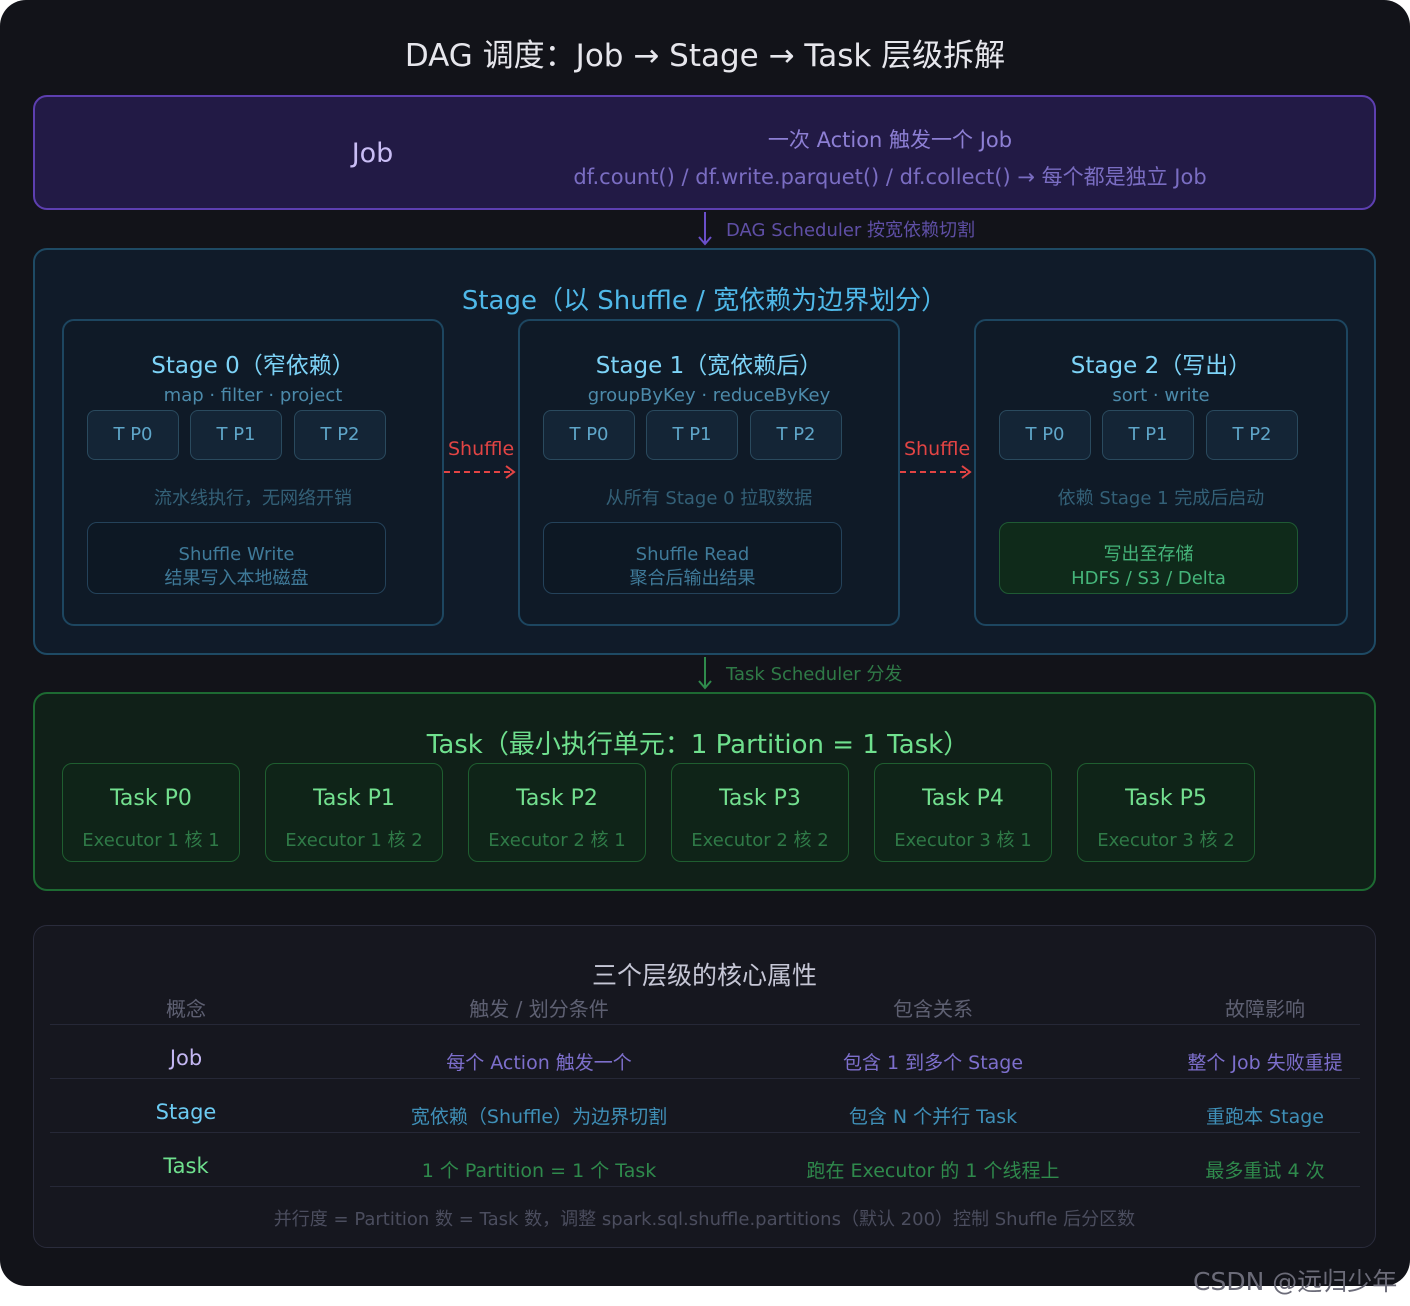 Image resolution: width=1410 pixels, height=1306 pixels. I want to click on stage-0-ops: map · filter · project, so click(253, 395).